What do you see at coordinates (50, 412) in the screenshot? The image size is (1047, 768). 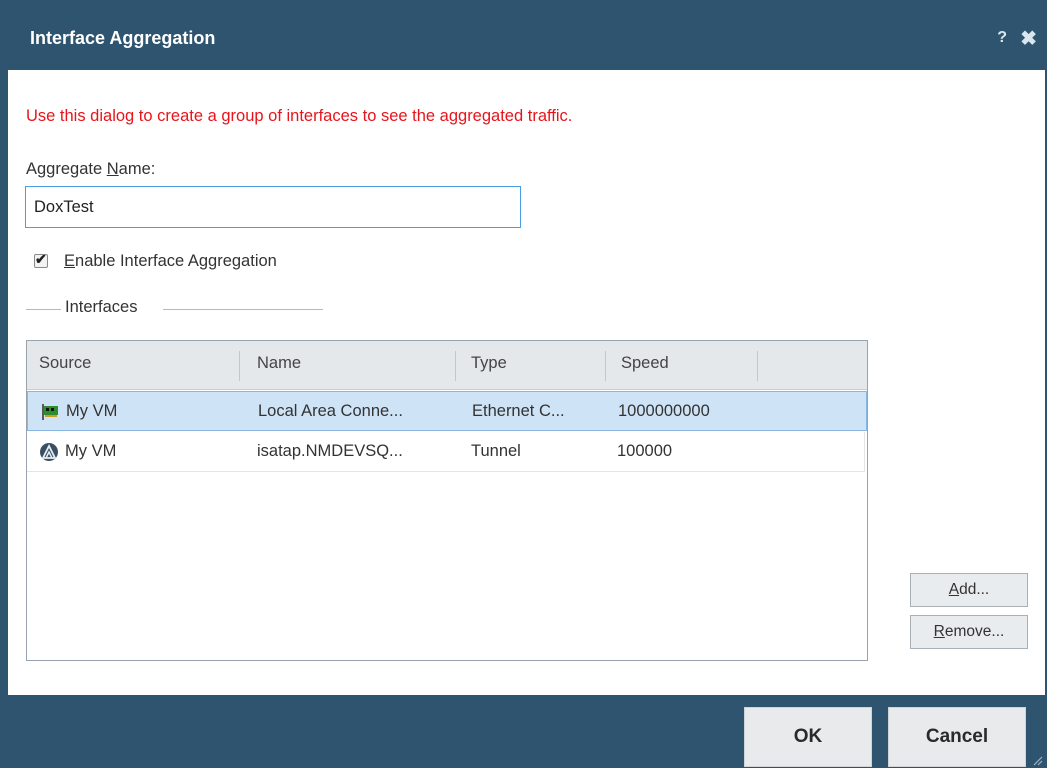 I see `network-card-icon` at bounding box center [50, 412].